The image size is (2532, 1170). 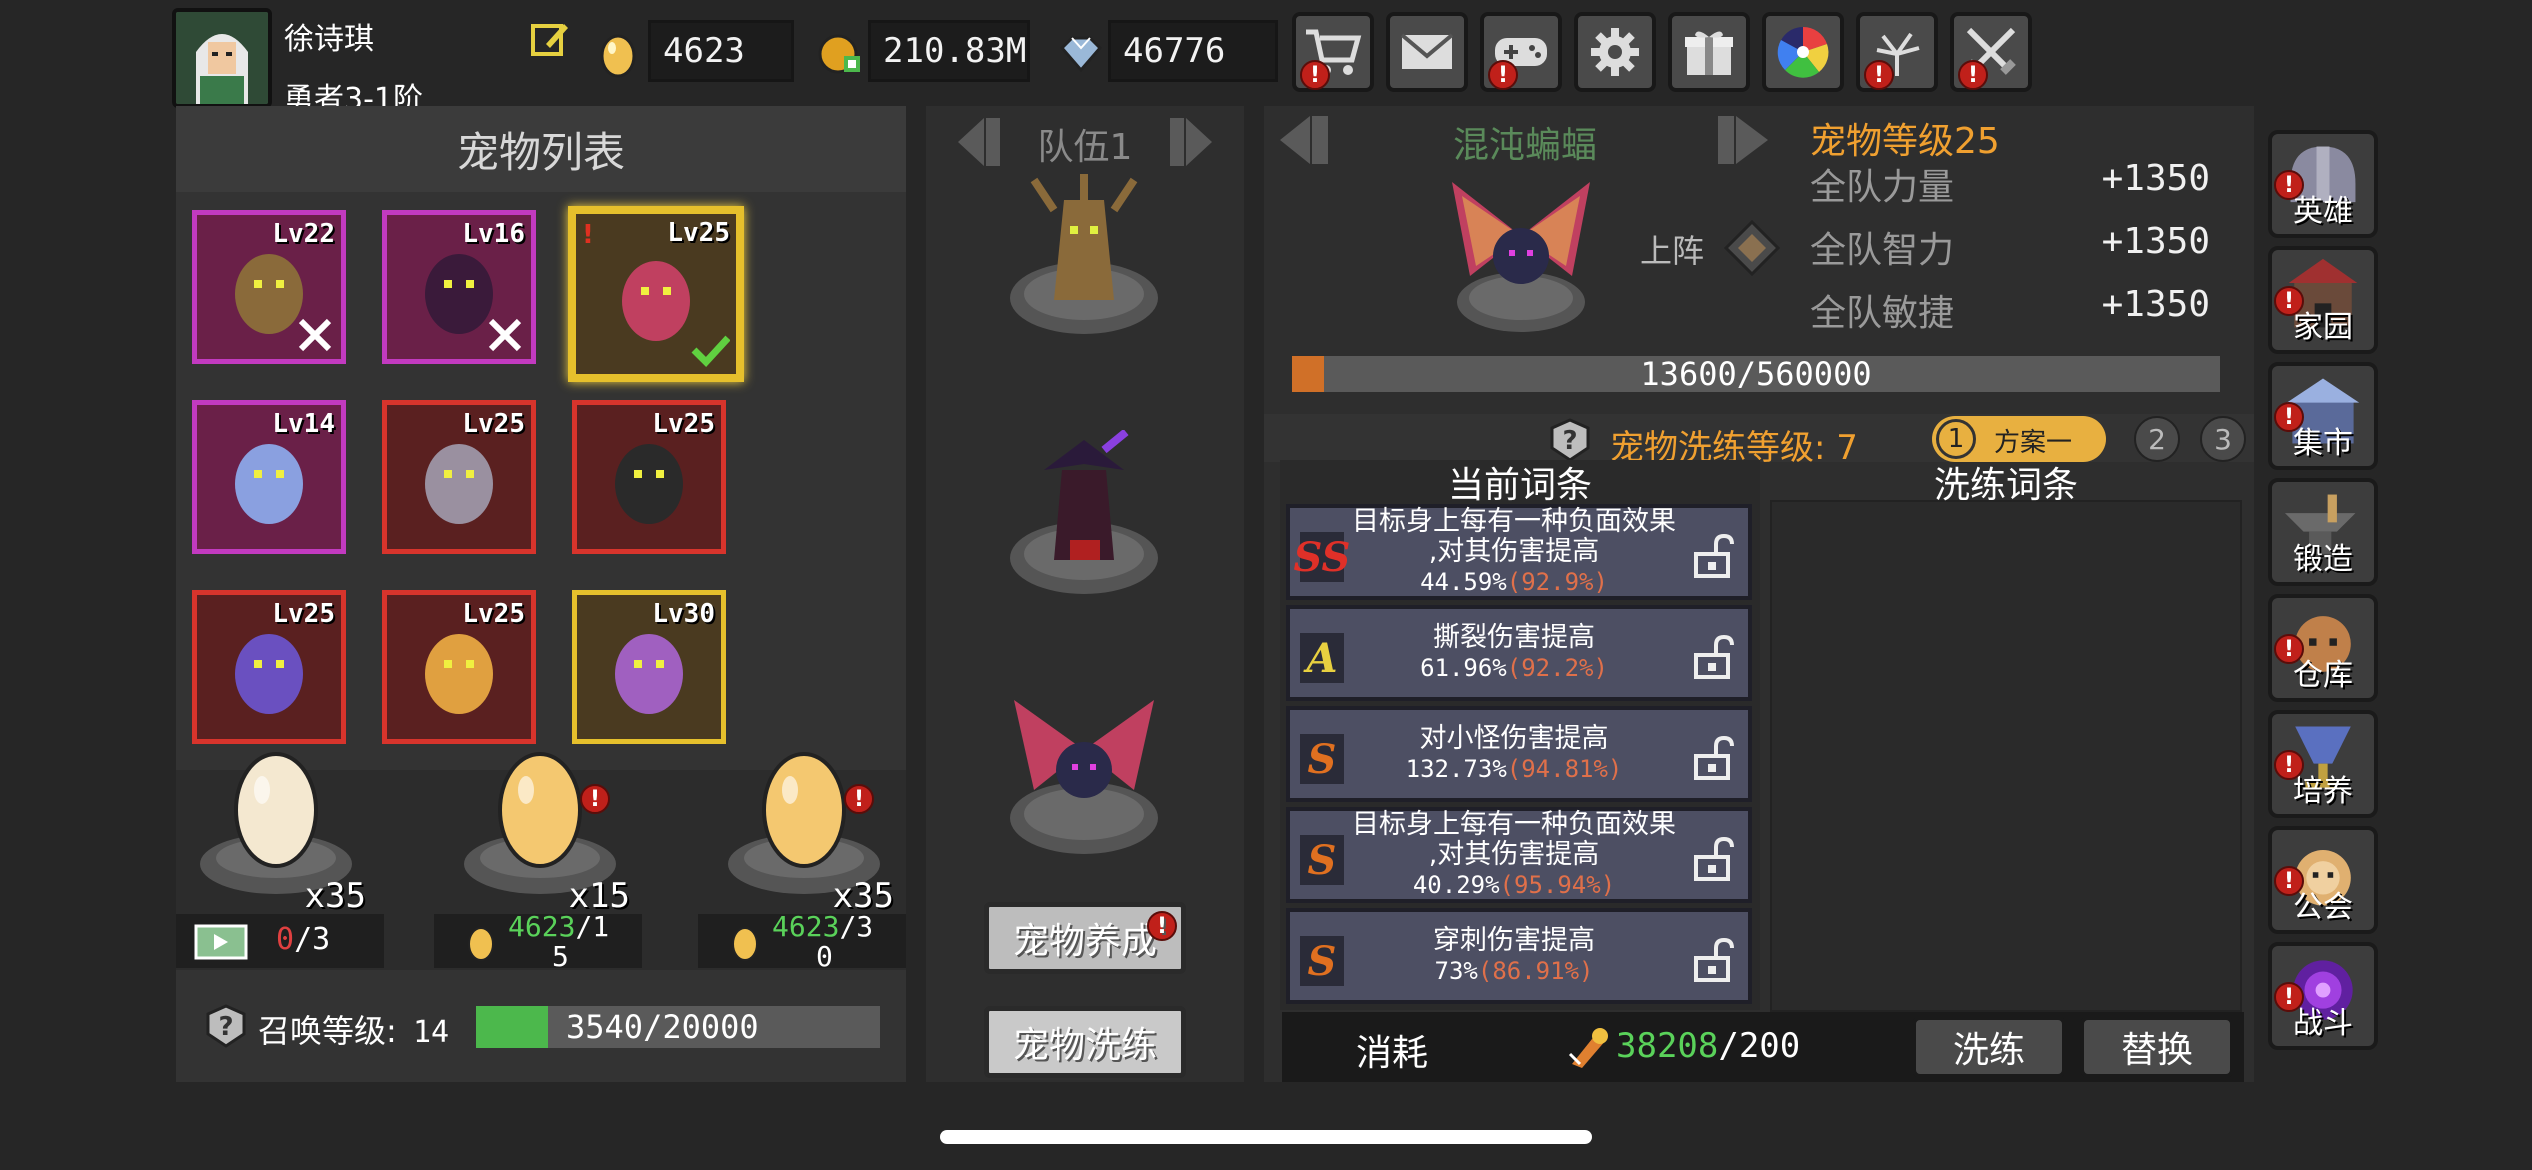 What do you see at coordinates (1905, 141) in the screenshot?
I see `pet-level: 宠物等级25` at bounding box center [1905, 141].